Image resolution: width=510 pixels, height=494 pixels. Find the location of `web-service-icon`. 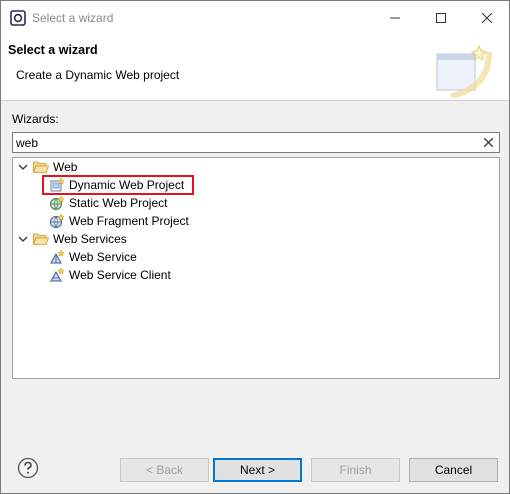

web-service-icon is located at coordinates (57, 257).